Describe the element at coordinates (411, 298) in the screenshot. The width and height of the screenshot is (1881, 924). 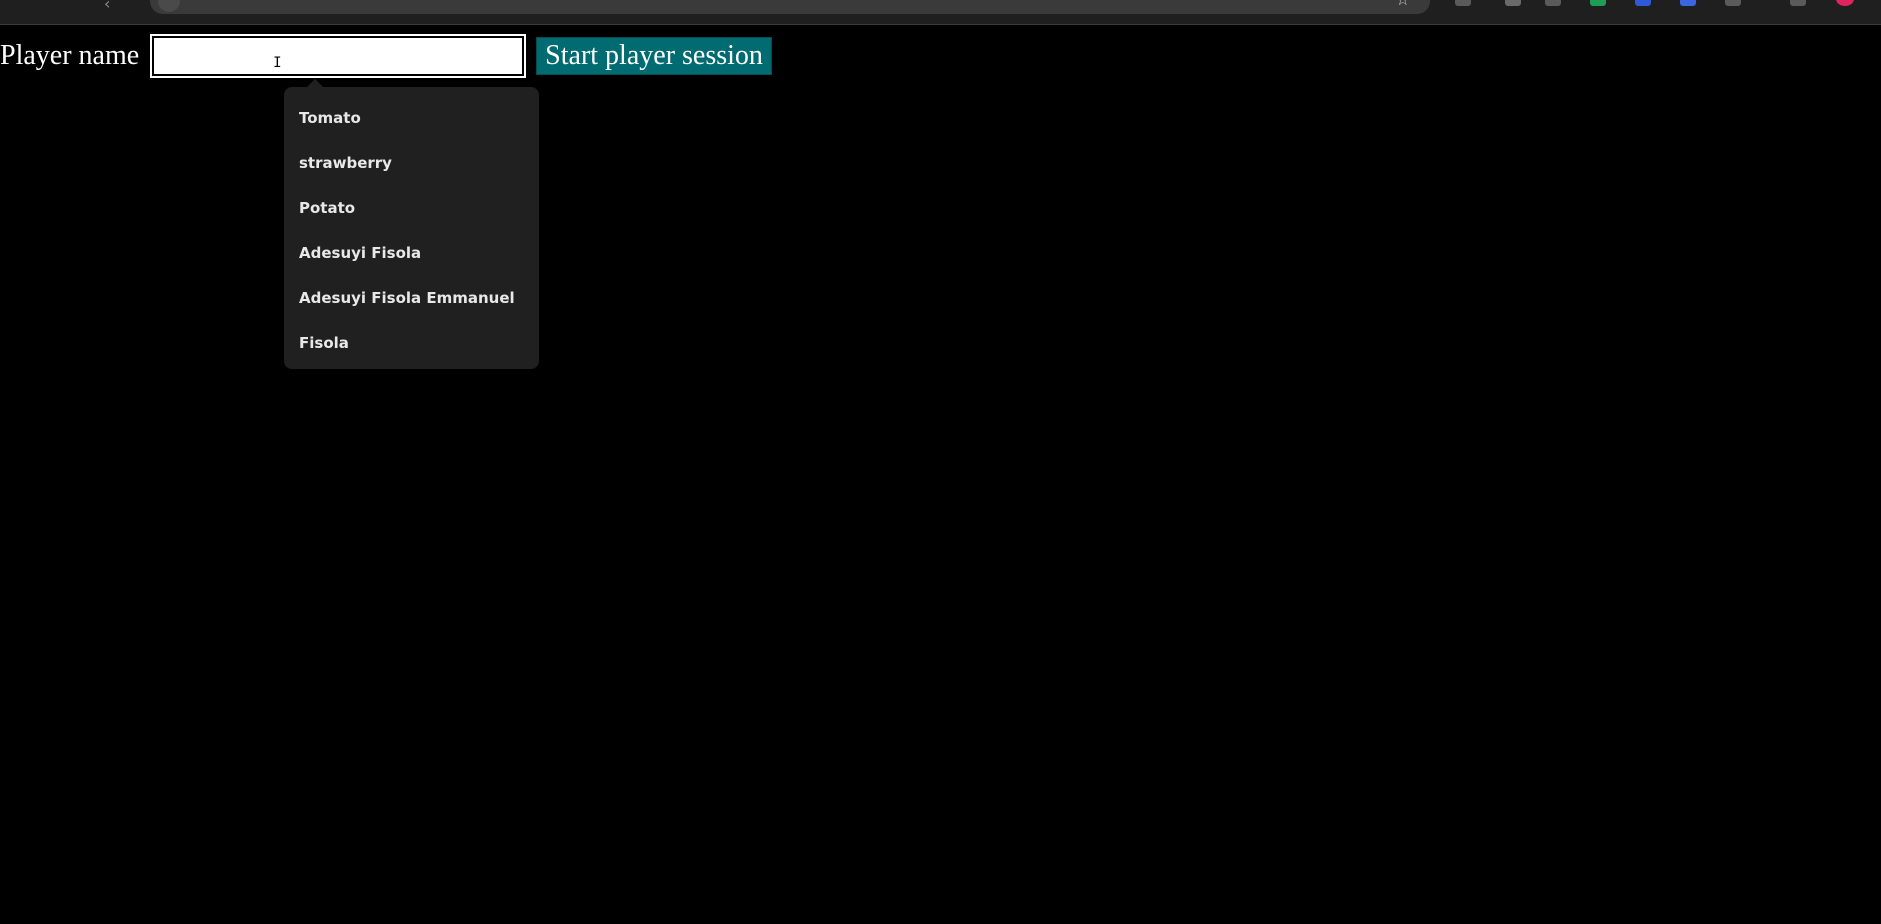
I see `suggestion-option: Adesuyi Fisola Emmanuel` at that location.